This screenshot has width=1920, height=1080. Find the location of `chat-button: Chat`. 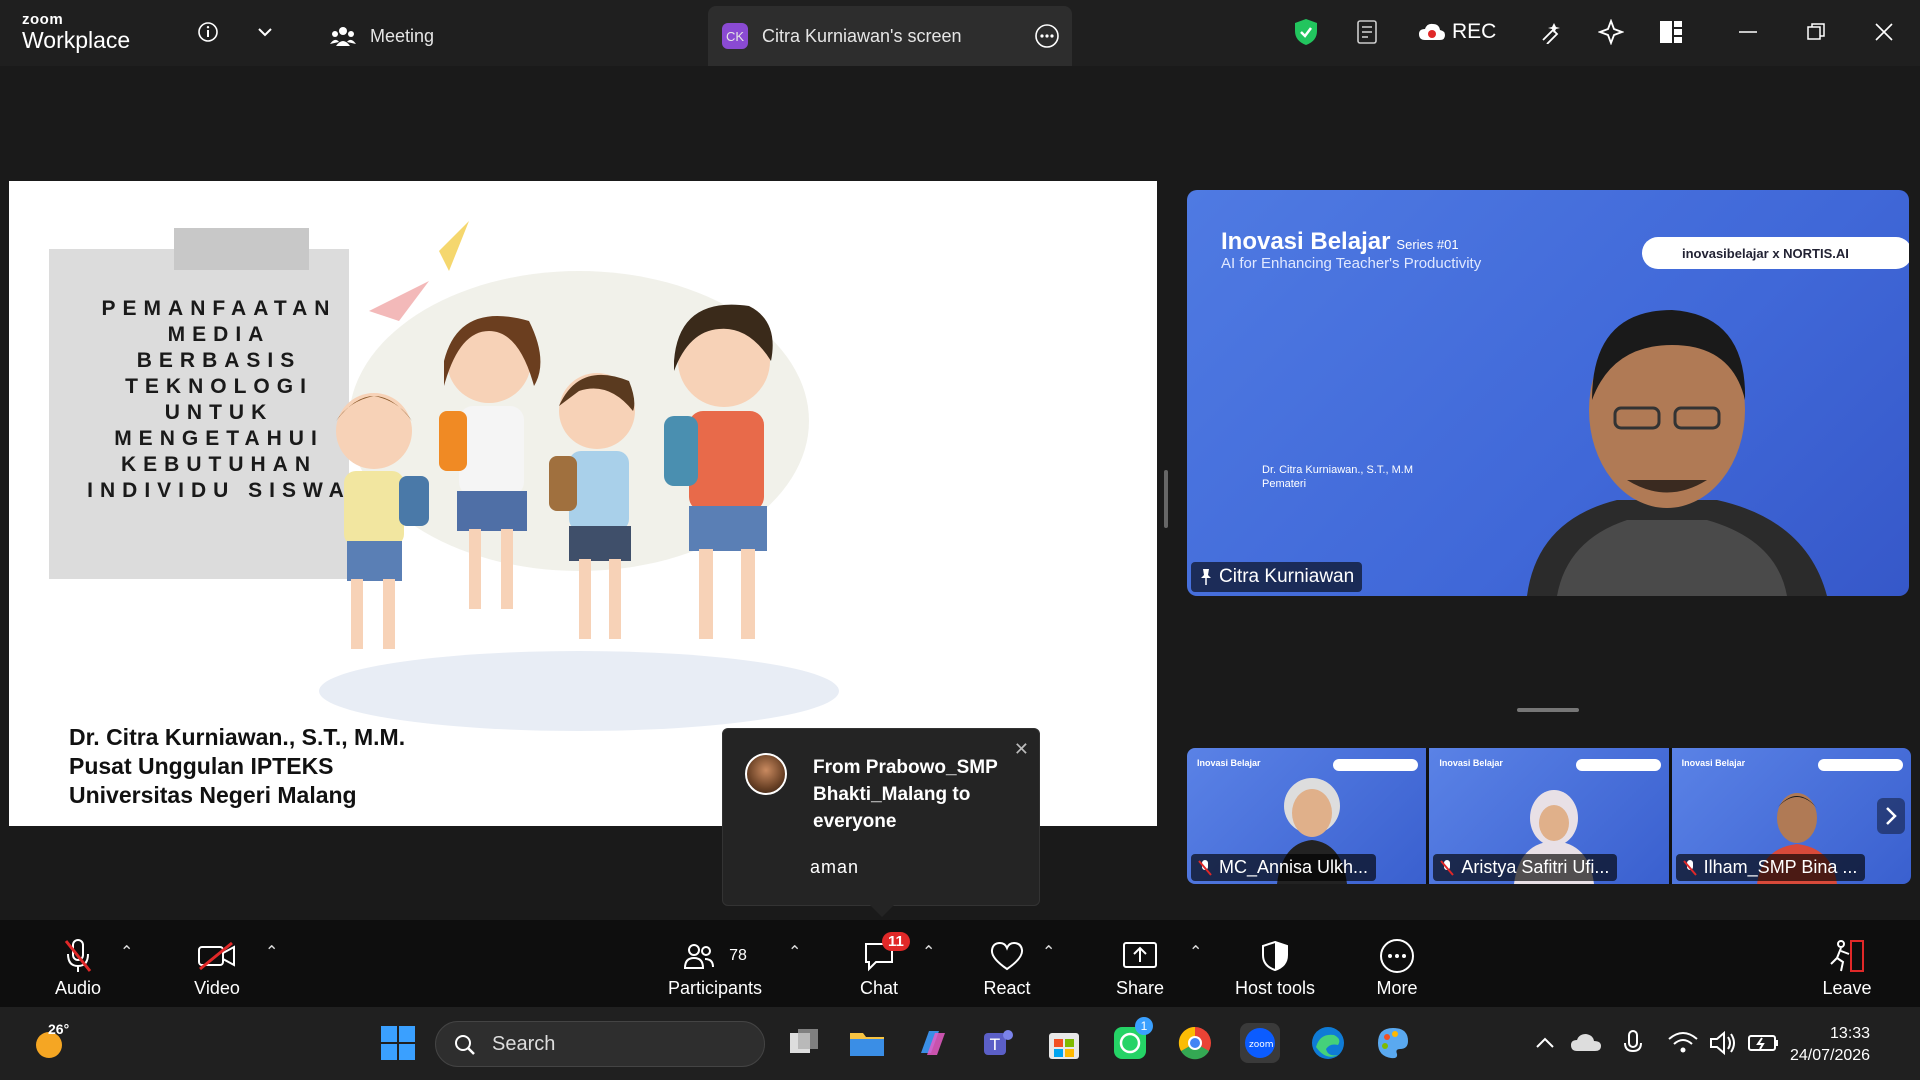

chat-button: Chat is located at coordinates (879, 966).